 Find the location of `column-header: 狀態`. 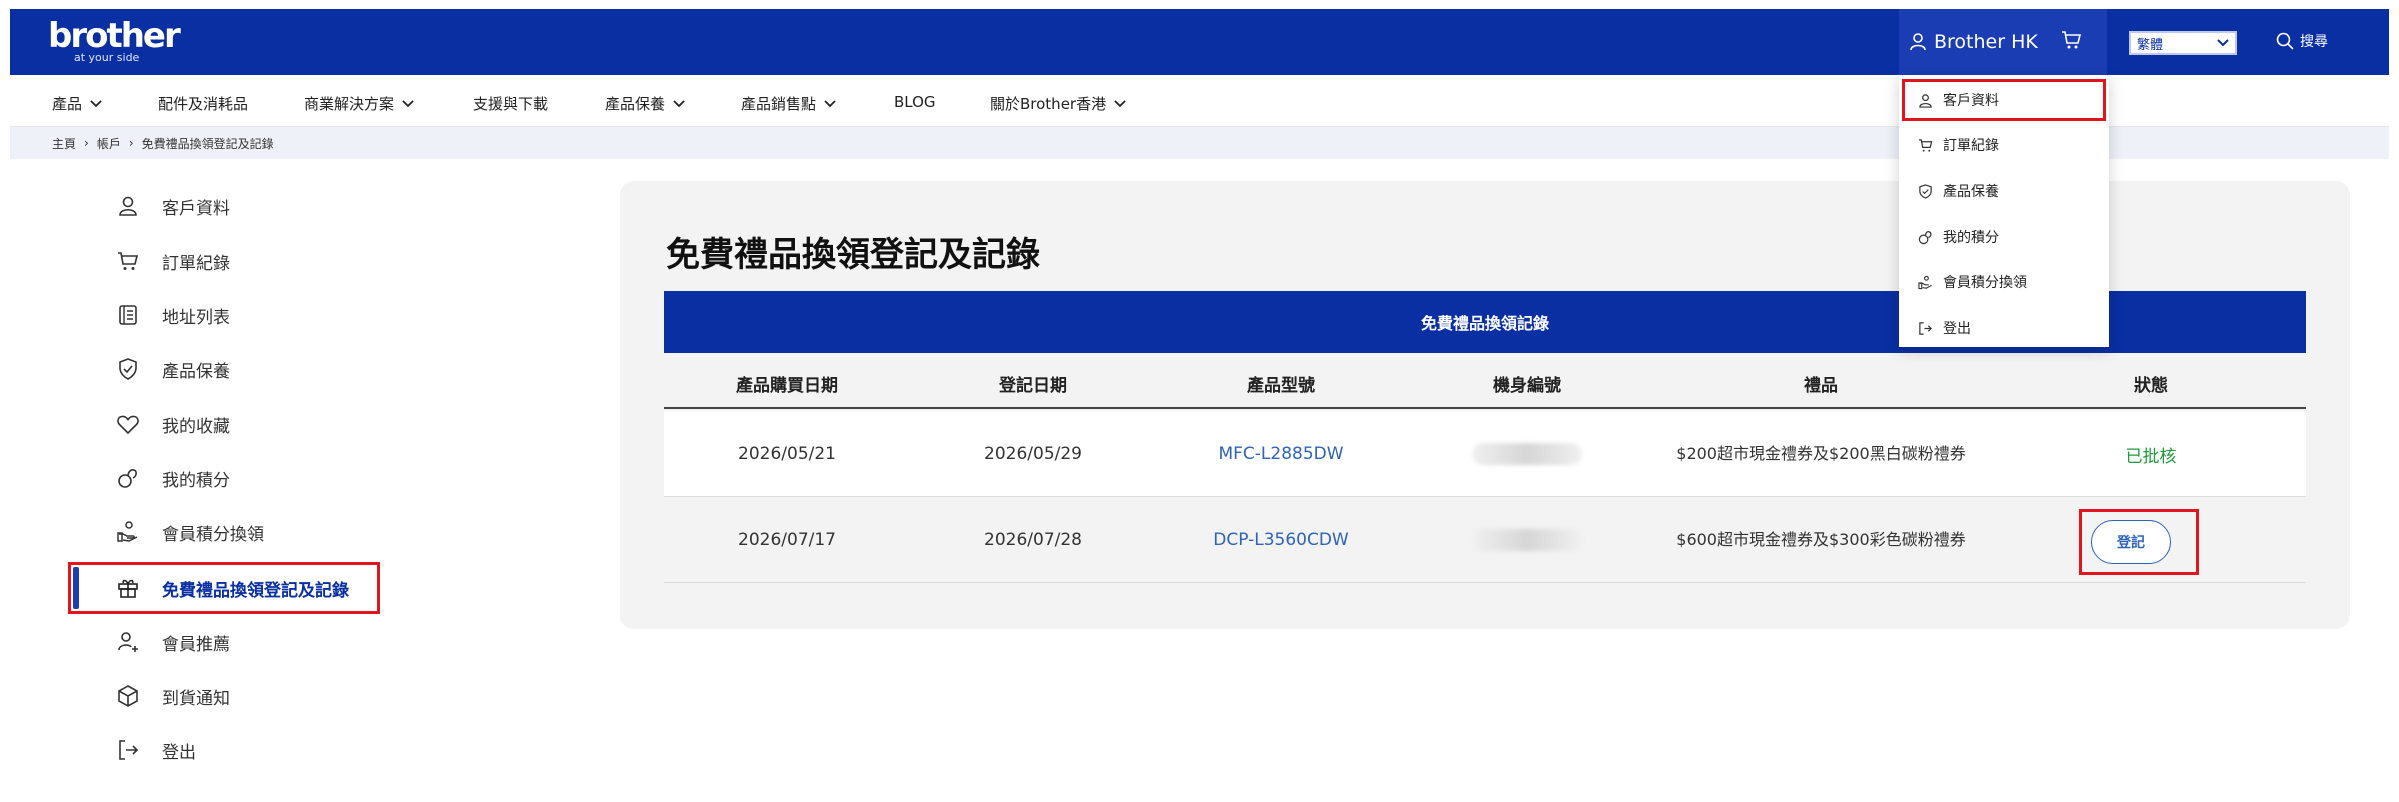

column-header: 狀態 is located at coordinates (2151, 386).